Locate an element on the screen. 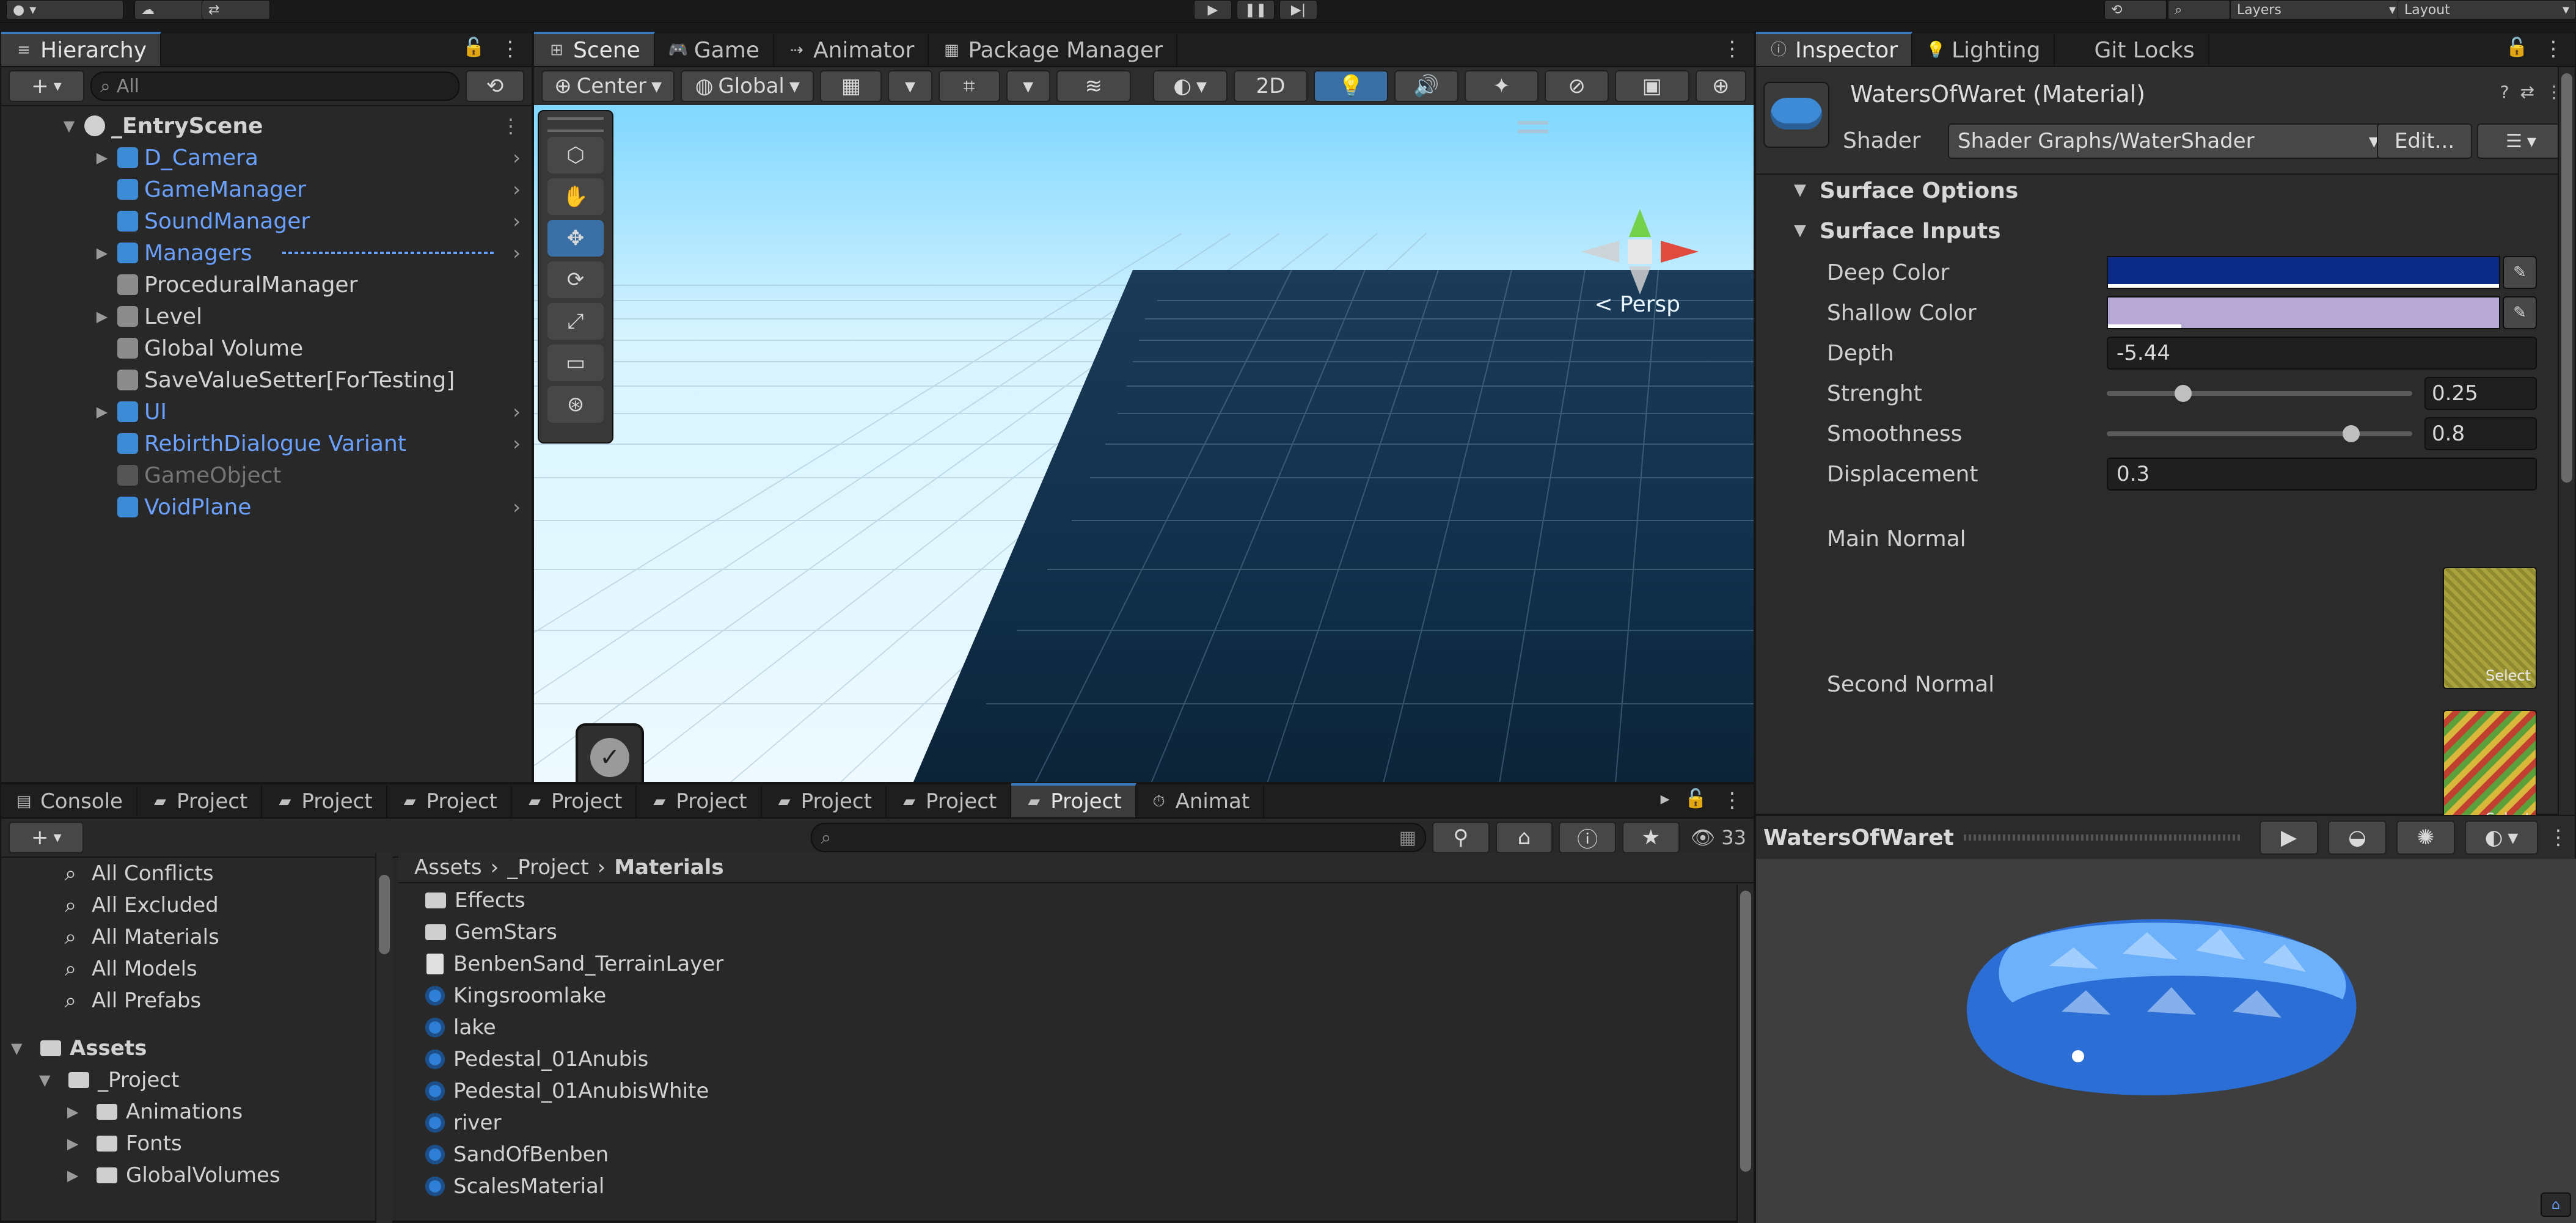 The image size is (2576, 1223). hierarchy-item: GameObject is located at coordinates (266, 475).